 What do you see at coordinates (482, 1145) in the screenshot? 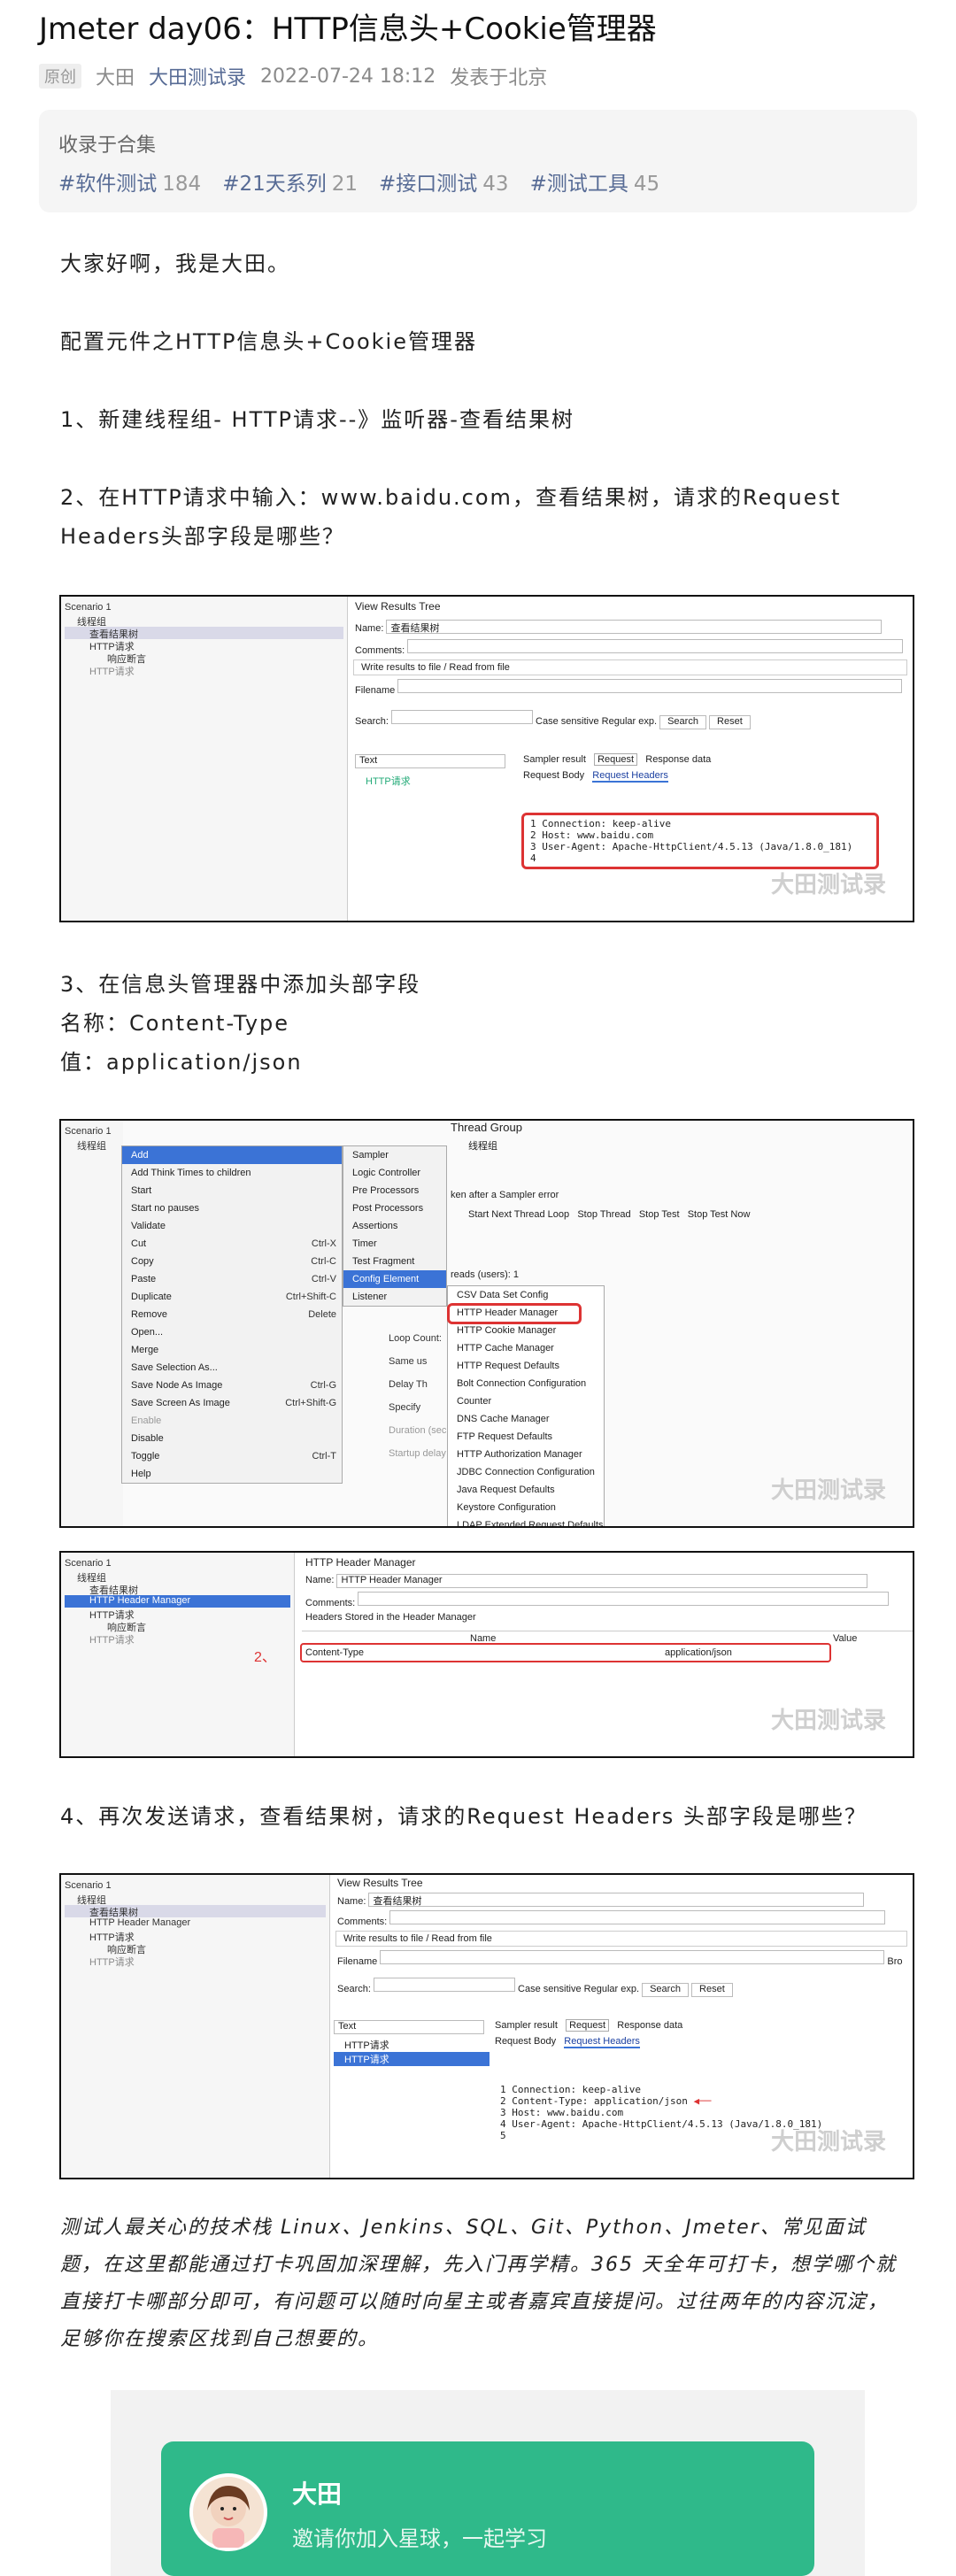
I see `name-field: 线程组` at bounding box center [482, 1145].